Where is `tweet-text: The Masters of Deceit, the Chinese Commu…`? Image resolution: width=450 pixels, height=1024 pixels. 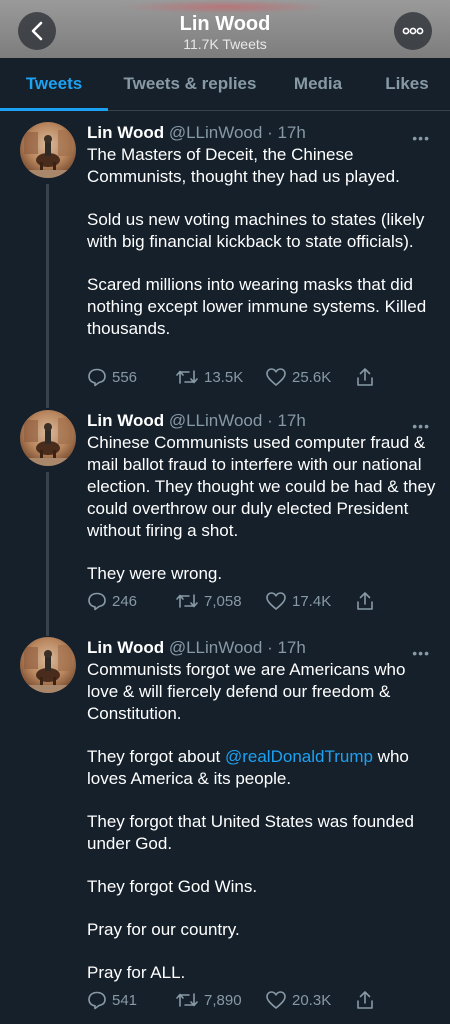 tweet-text: The Masters of Deceit, the Chinese Commu… is located at coordinates (262, 242).